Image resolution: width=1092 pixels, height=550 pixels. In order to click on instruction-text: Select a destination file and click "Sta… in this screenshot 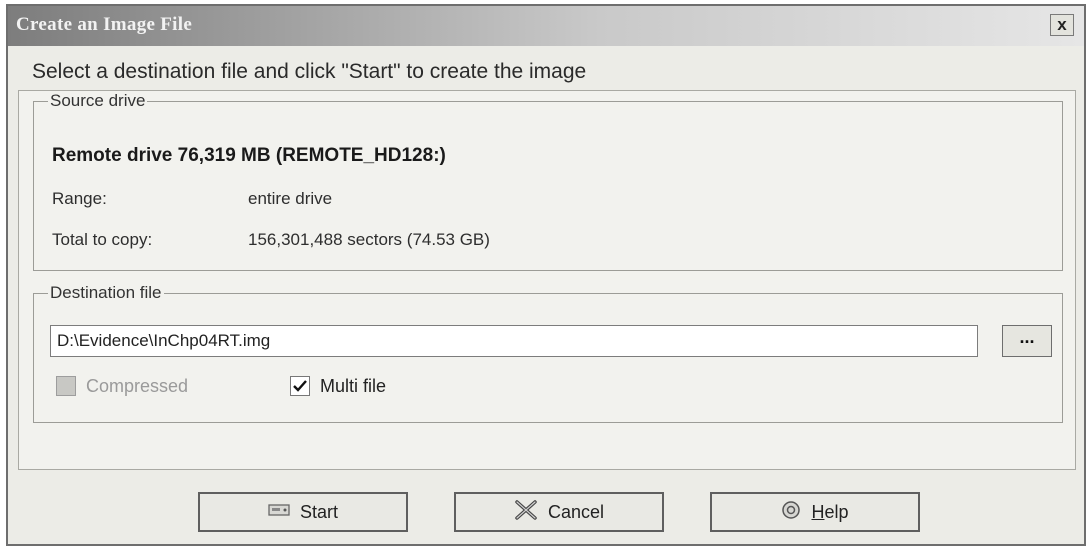, I will do `click(309, 71)`.